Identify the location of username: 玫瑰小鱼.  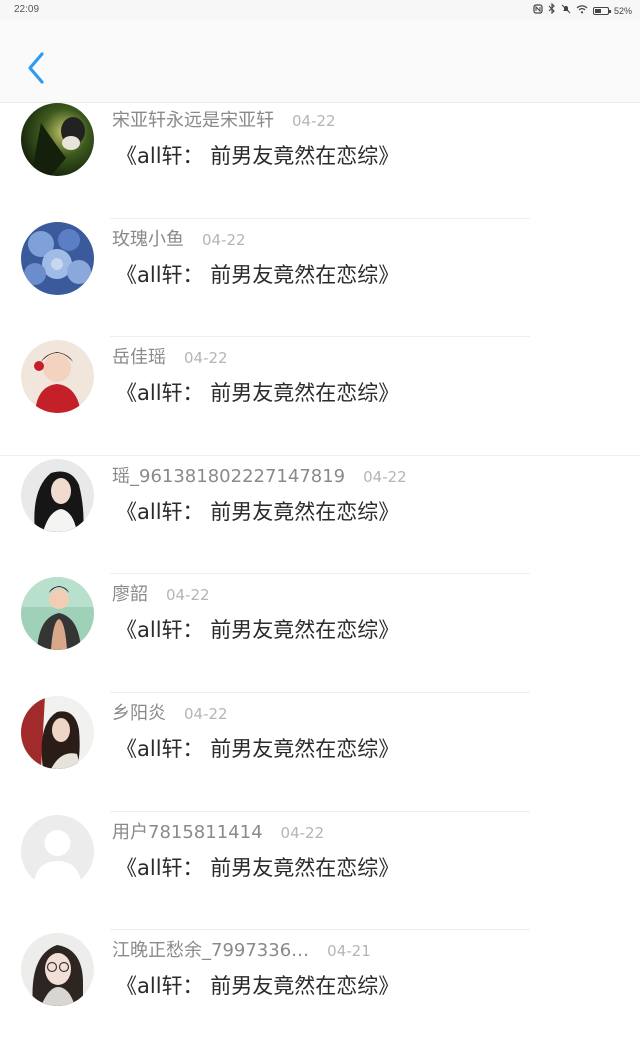
(148, 238).